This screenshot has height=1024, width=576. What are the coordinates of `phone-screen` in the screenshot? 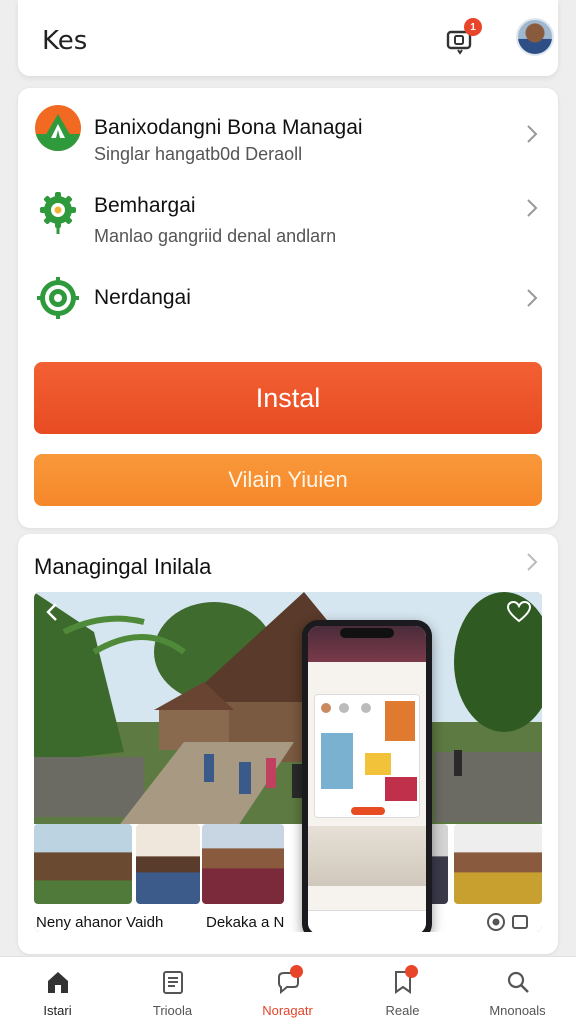 It's located at (367, 779).